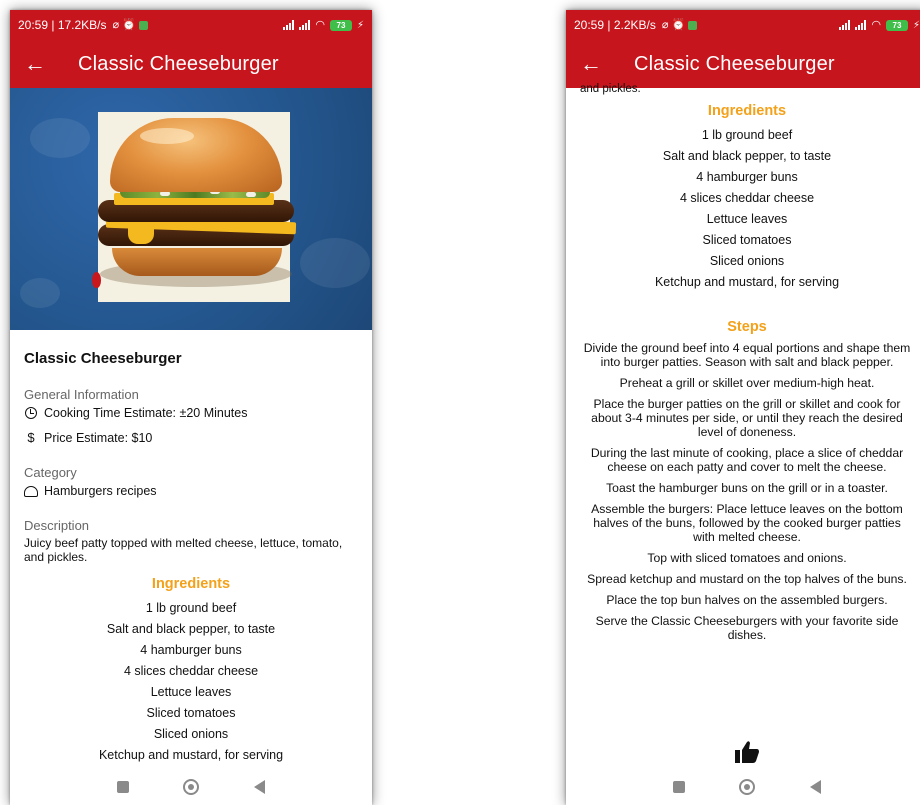 This screenshot has height=805, width=920. I want to click on general-info-label: General Information, so click(81, 394).